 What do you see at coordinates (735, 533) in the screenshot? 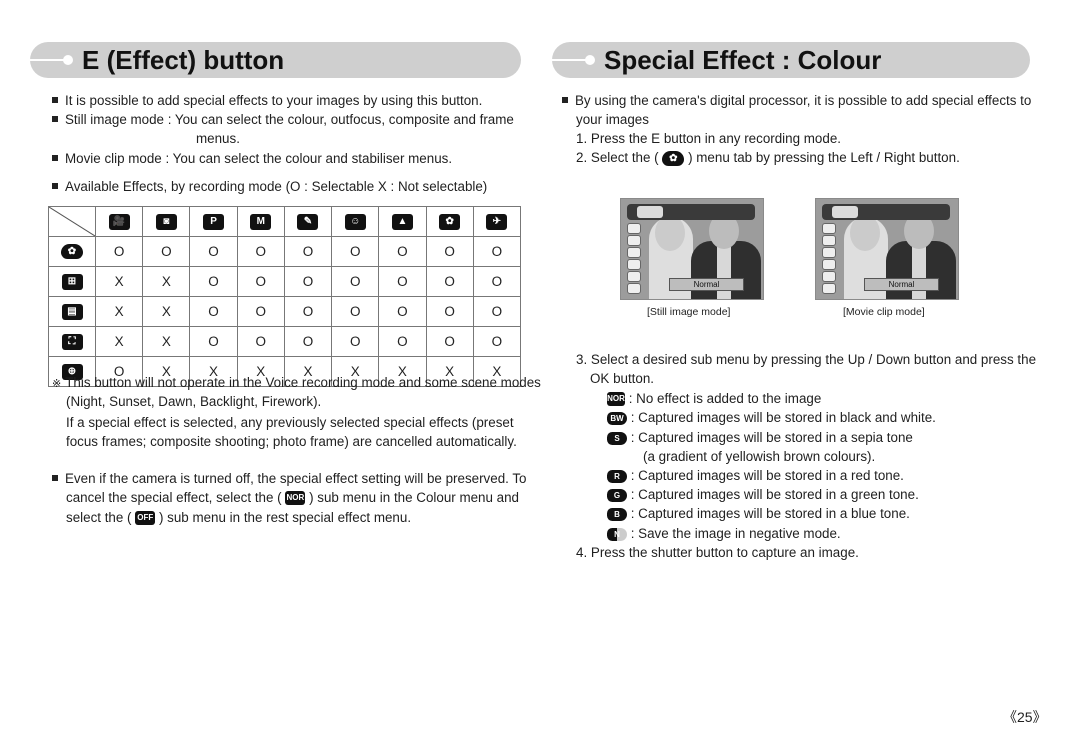
I see `option-text: : Save the image in negative mode.` at bounding box center [735, 533].